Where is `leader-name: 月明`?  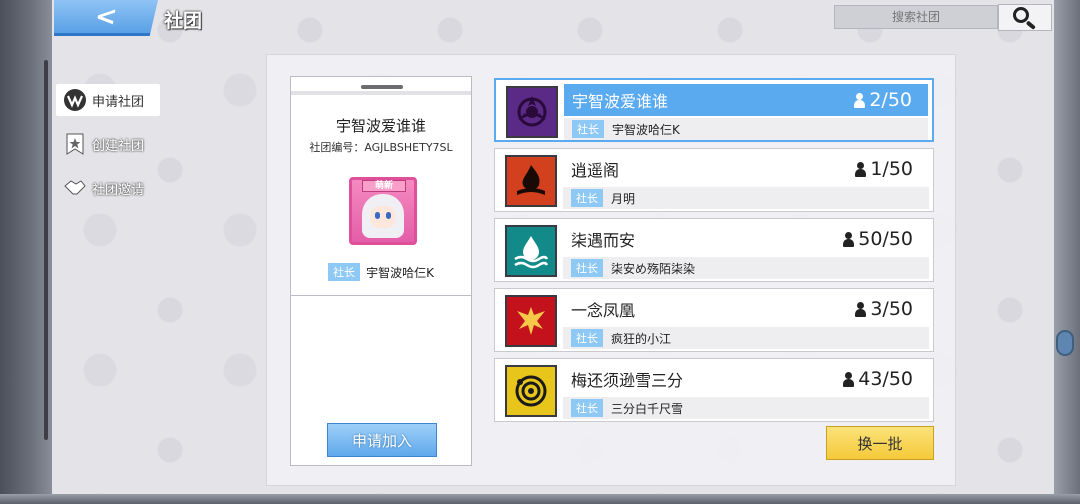
leader-name: 月明 is located at coordinates (623, 198).